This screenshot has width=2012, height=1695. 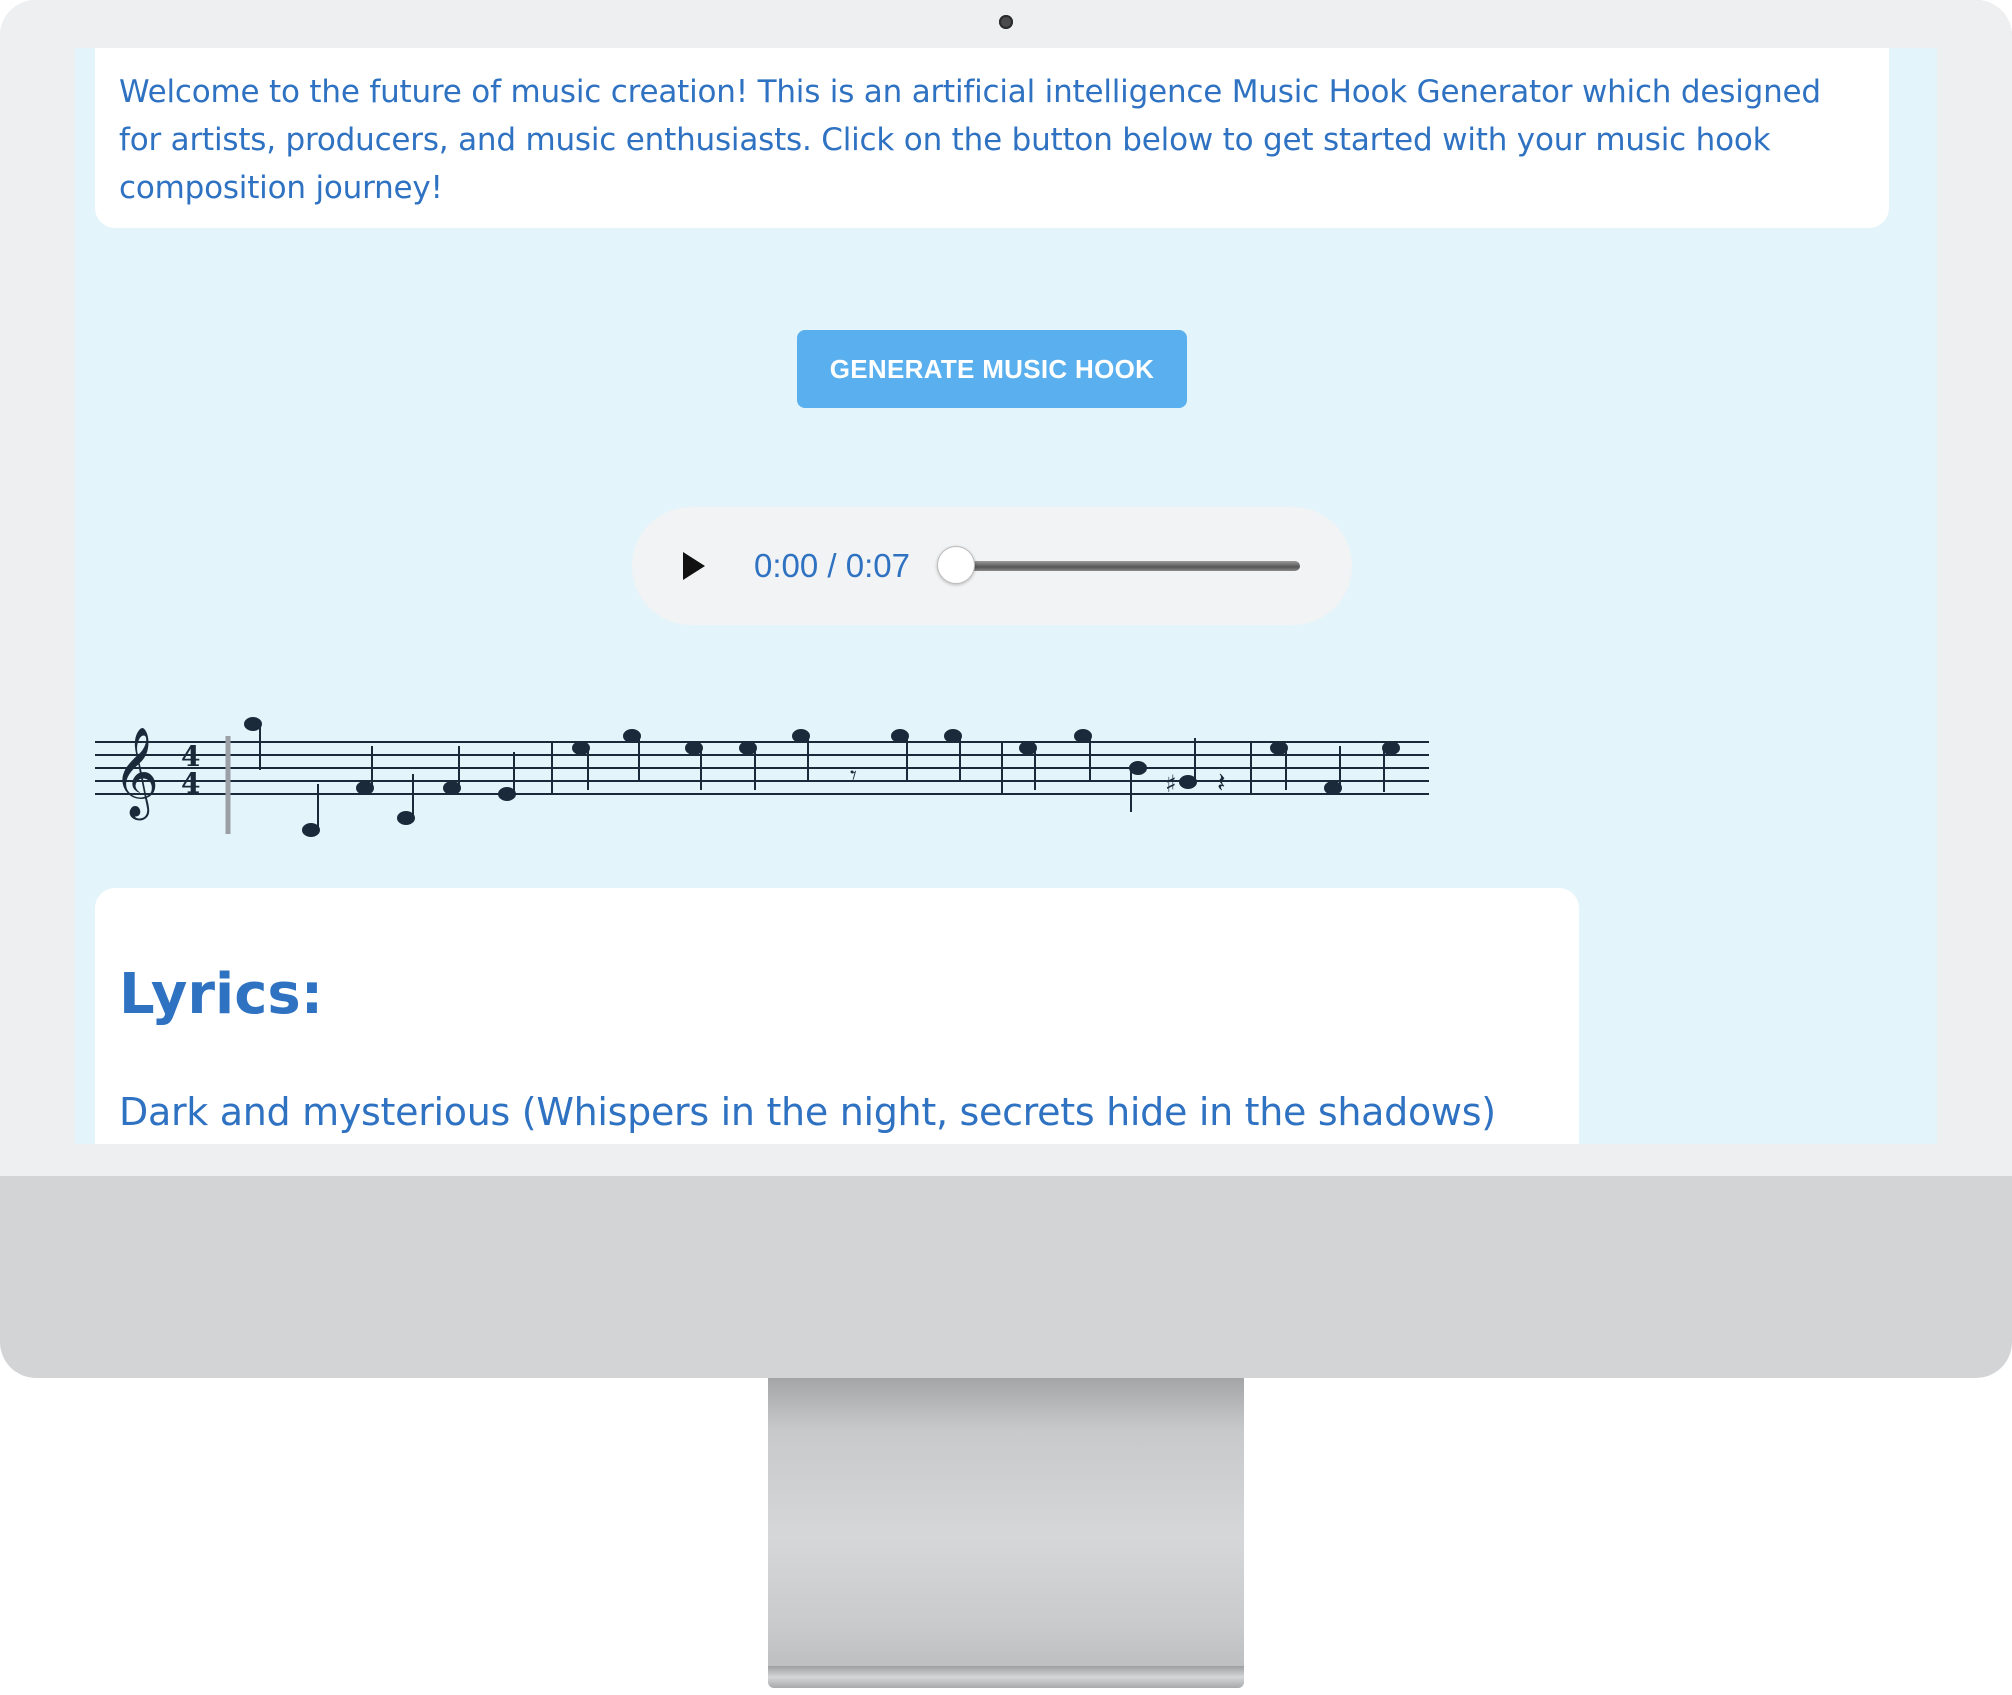 What do you see at coordinates (956, 565) in the screenshot?
I see `seek-thumb` at bounding box center [956, 565].